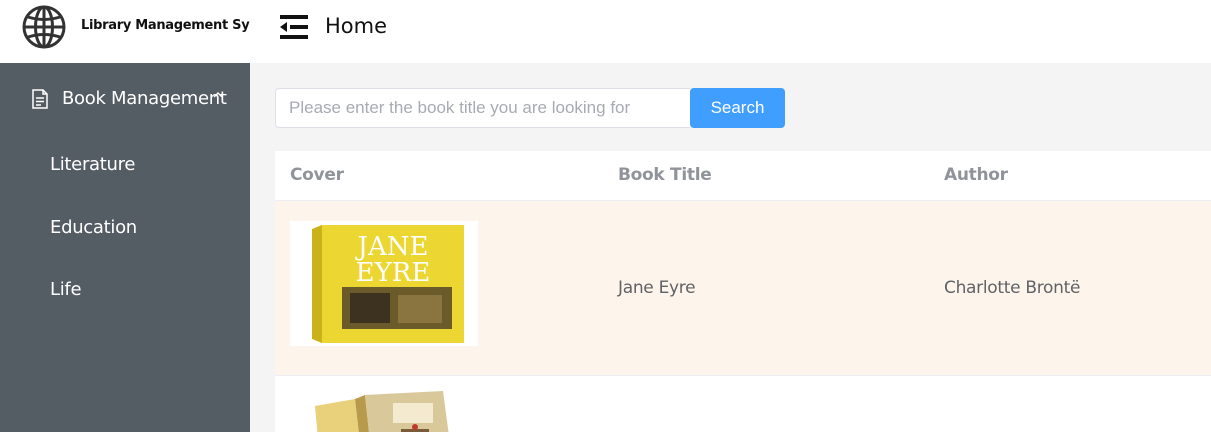 The height and width of the screenshot is (432, 1211). I want to click on search-input, so click(482, 108).